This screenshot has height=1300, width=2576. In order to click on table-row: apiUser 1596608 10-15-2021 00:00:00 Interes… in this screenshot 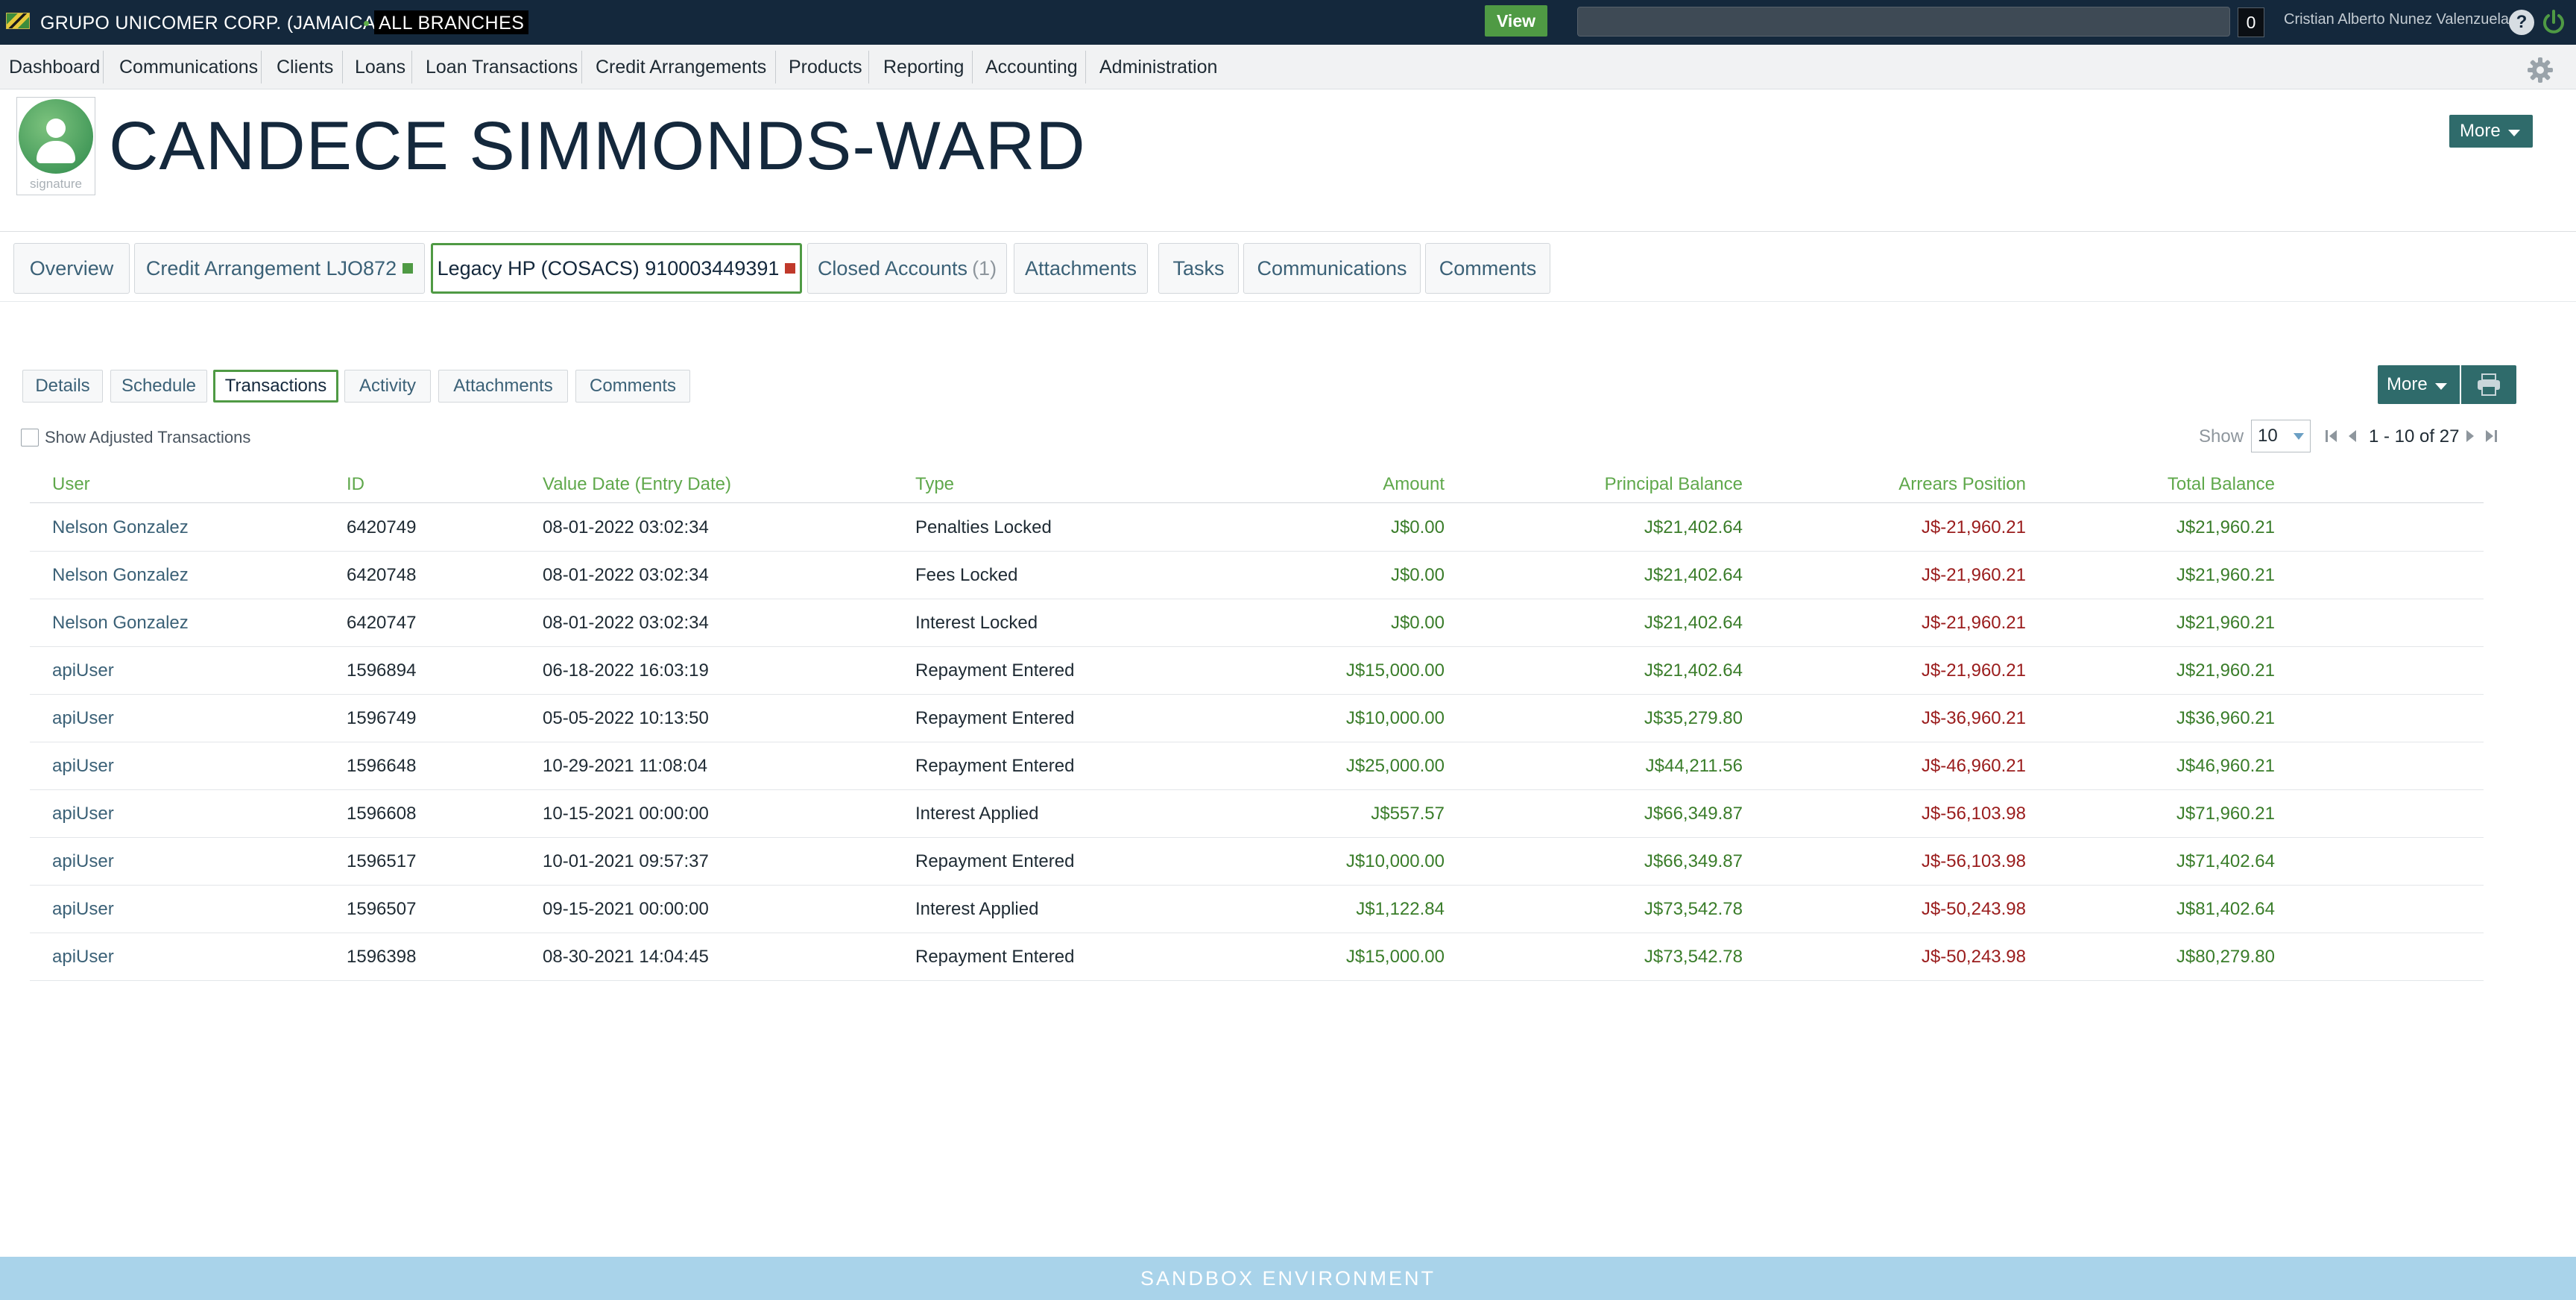, I will do `click(1257, 814)`.